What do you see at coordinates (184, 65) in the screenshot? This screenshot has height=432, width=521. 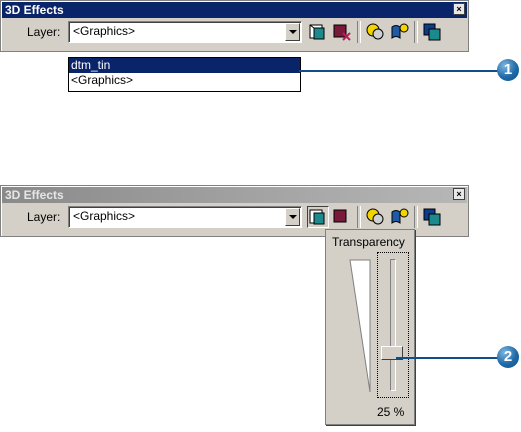 I see `dropdown-option: dtm_tin` at bounding box center [184, 65].